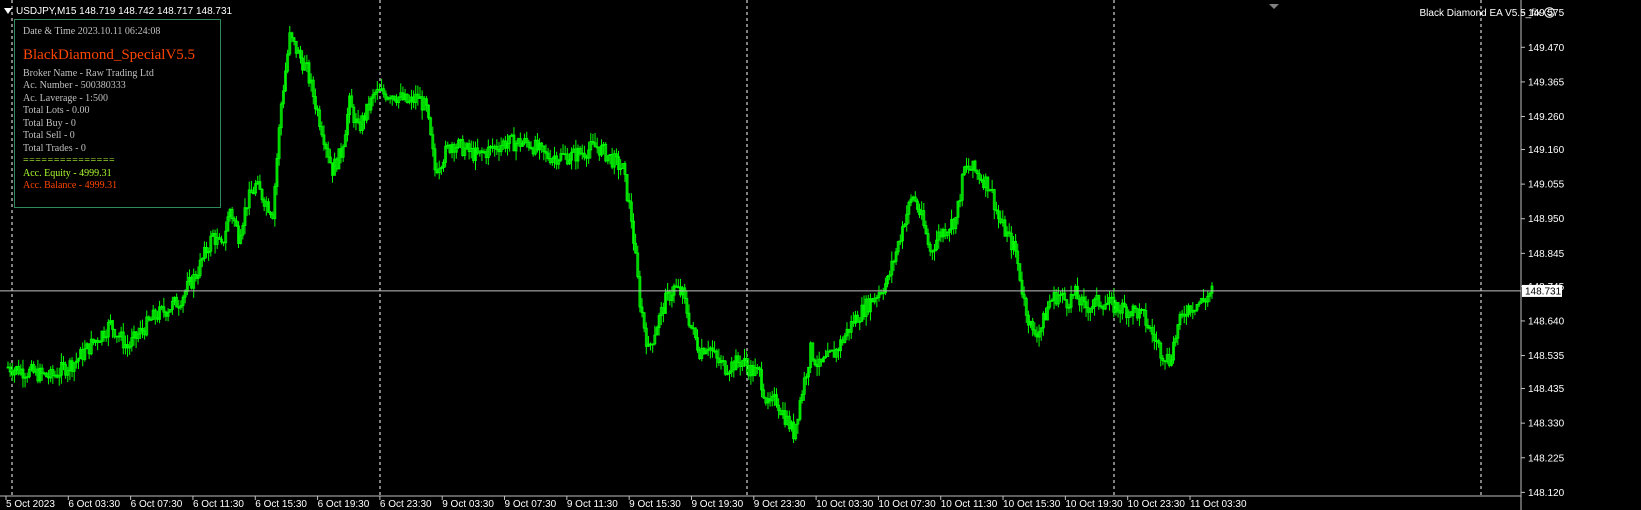 The height and width of the screenshot is (510, 1641). Describe the element at coordinates (1546, 219) in the screenshot. I see `price-tick-label: 148.950` at that location.